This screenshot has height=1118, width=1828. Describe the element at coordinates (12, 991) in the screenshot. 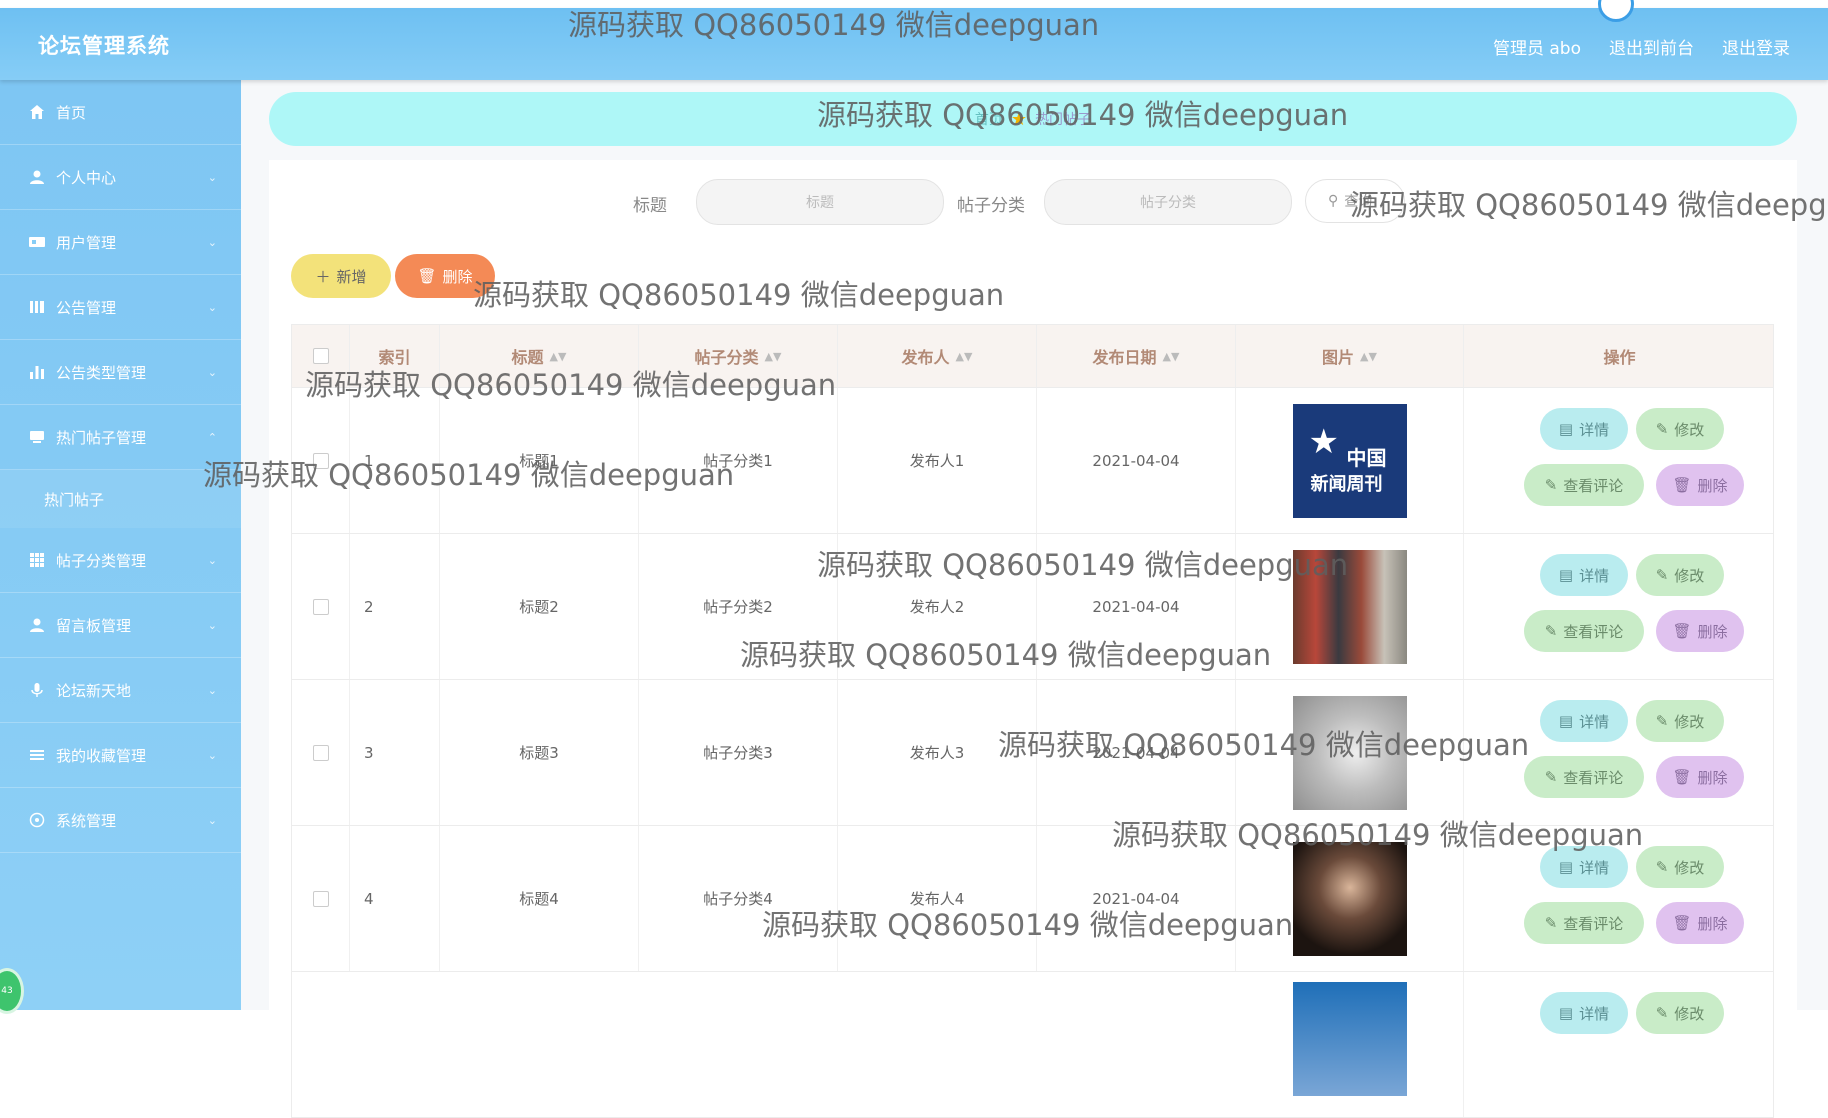

I see `floating-badge: 43` at that location.